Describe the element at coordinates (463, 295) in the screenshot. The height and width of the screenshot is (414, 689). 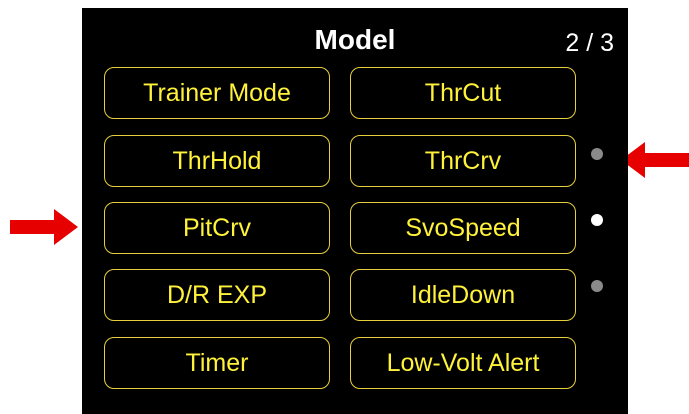
I see `idle-down-button: IdleDown` at that location.